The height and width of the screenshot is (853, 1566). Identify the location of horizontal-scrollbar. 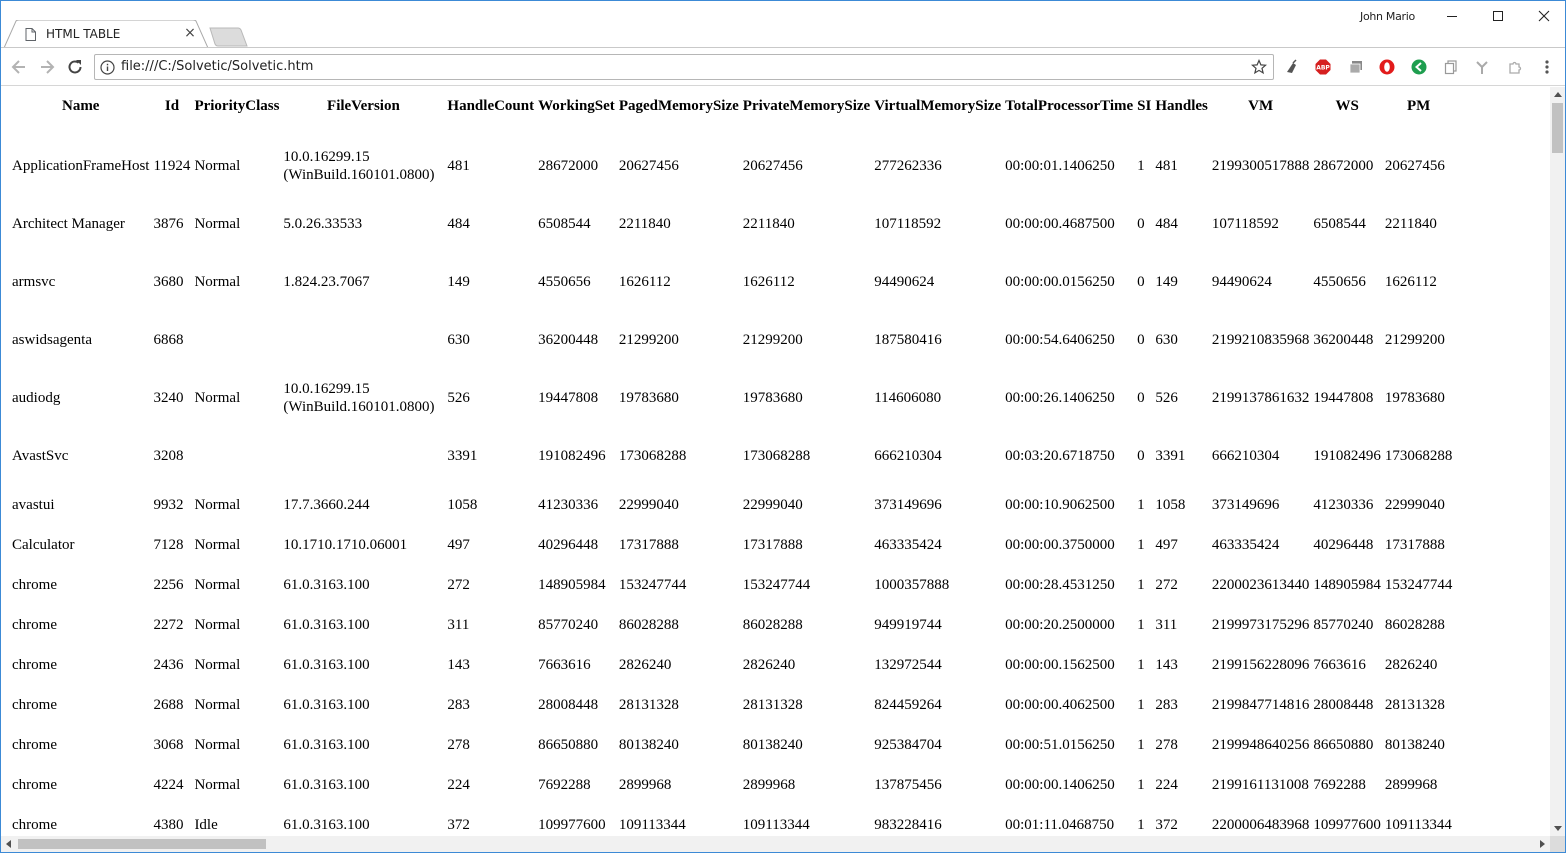
(775, 844).